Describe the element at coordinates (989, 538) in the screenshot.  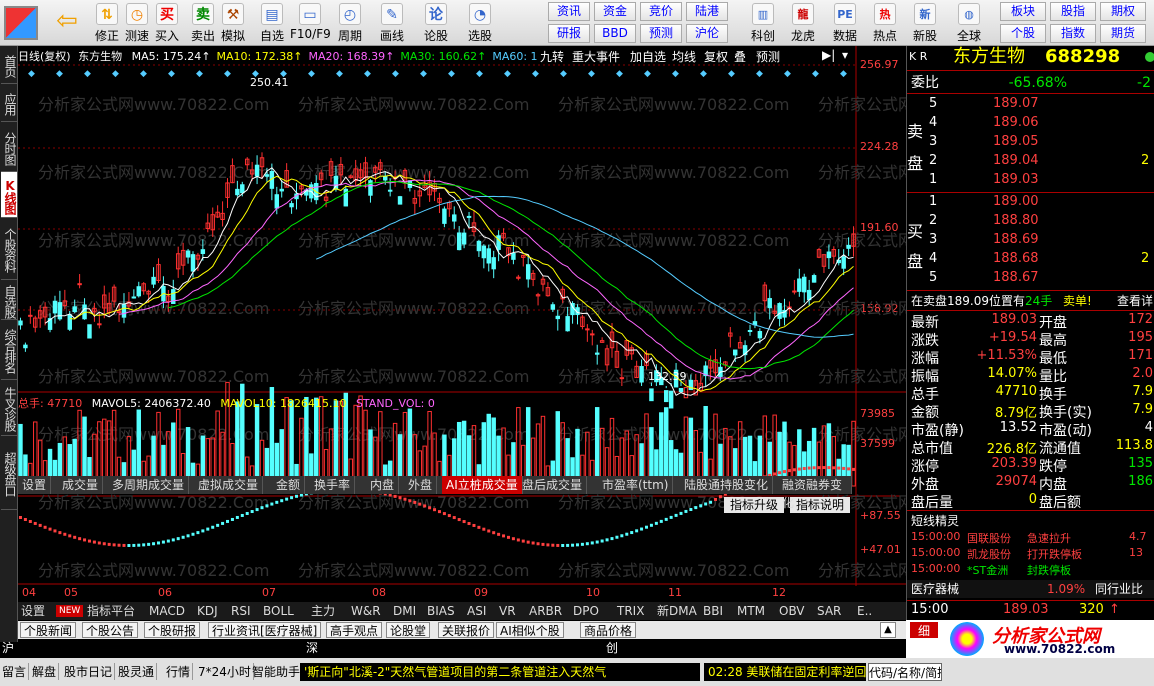
I see `short-stock: 国联股份` at that location.